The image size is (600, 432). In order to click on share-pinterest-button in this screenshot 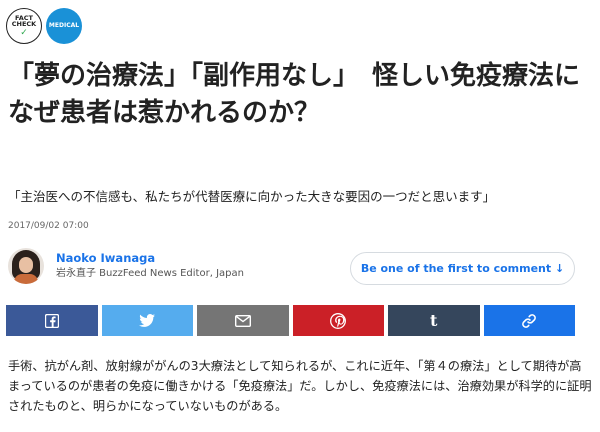, I will do `click(338, 320)`.